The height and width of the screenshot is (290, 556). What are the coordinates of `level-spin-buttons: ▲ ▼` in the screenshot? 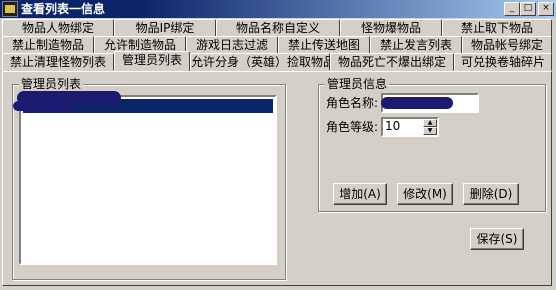 It's located at (430, 127).